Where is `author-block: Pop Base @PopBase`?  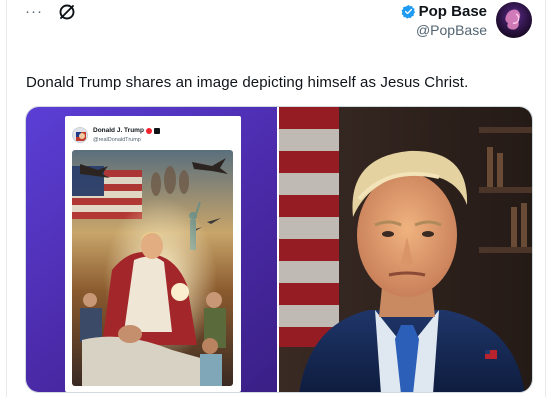
author-block: Pop Base @PopBase is located at coordinates (444, 20).